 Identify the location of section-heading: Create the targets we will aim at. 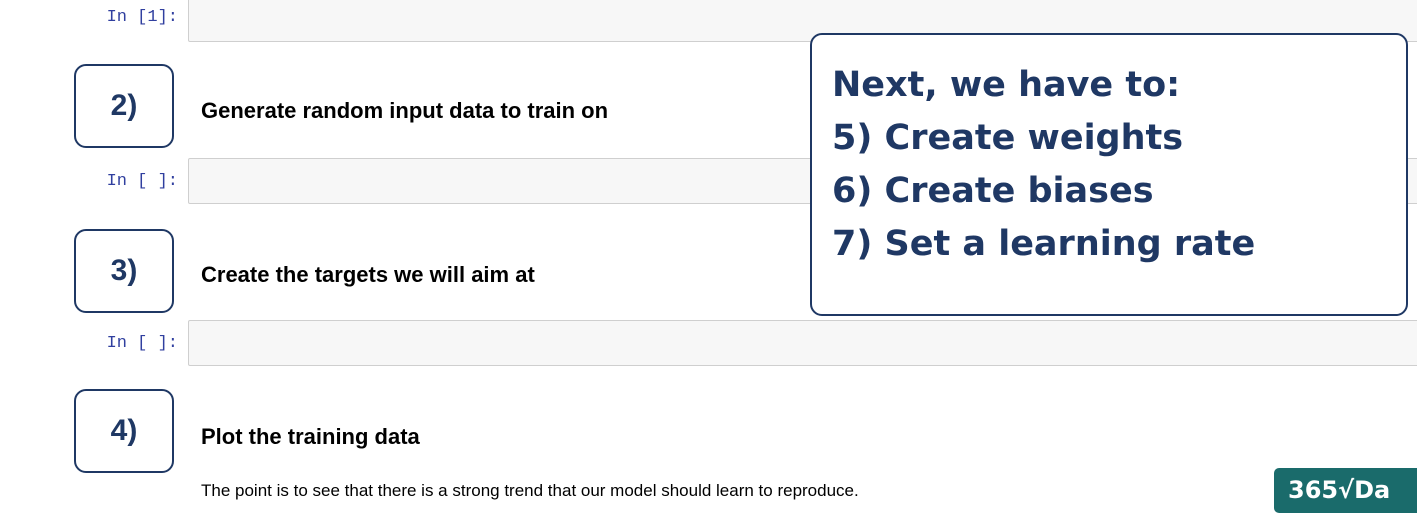
(368, 274).